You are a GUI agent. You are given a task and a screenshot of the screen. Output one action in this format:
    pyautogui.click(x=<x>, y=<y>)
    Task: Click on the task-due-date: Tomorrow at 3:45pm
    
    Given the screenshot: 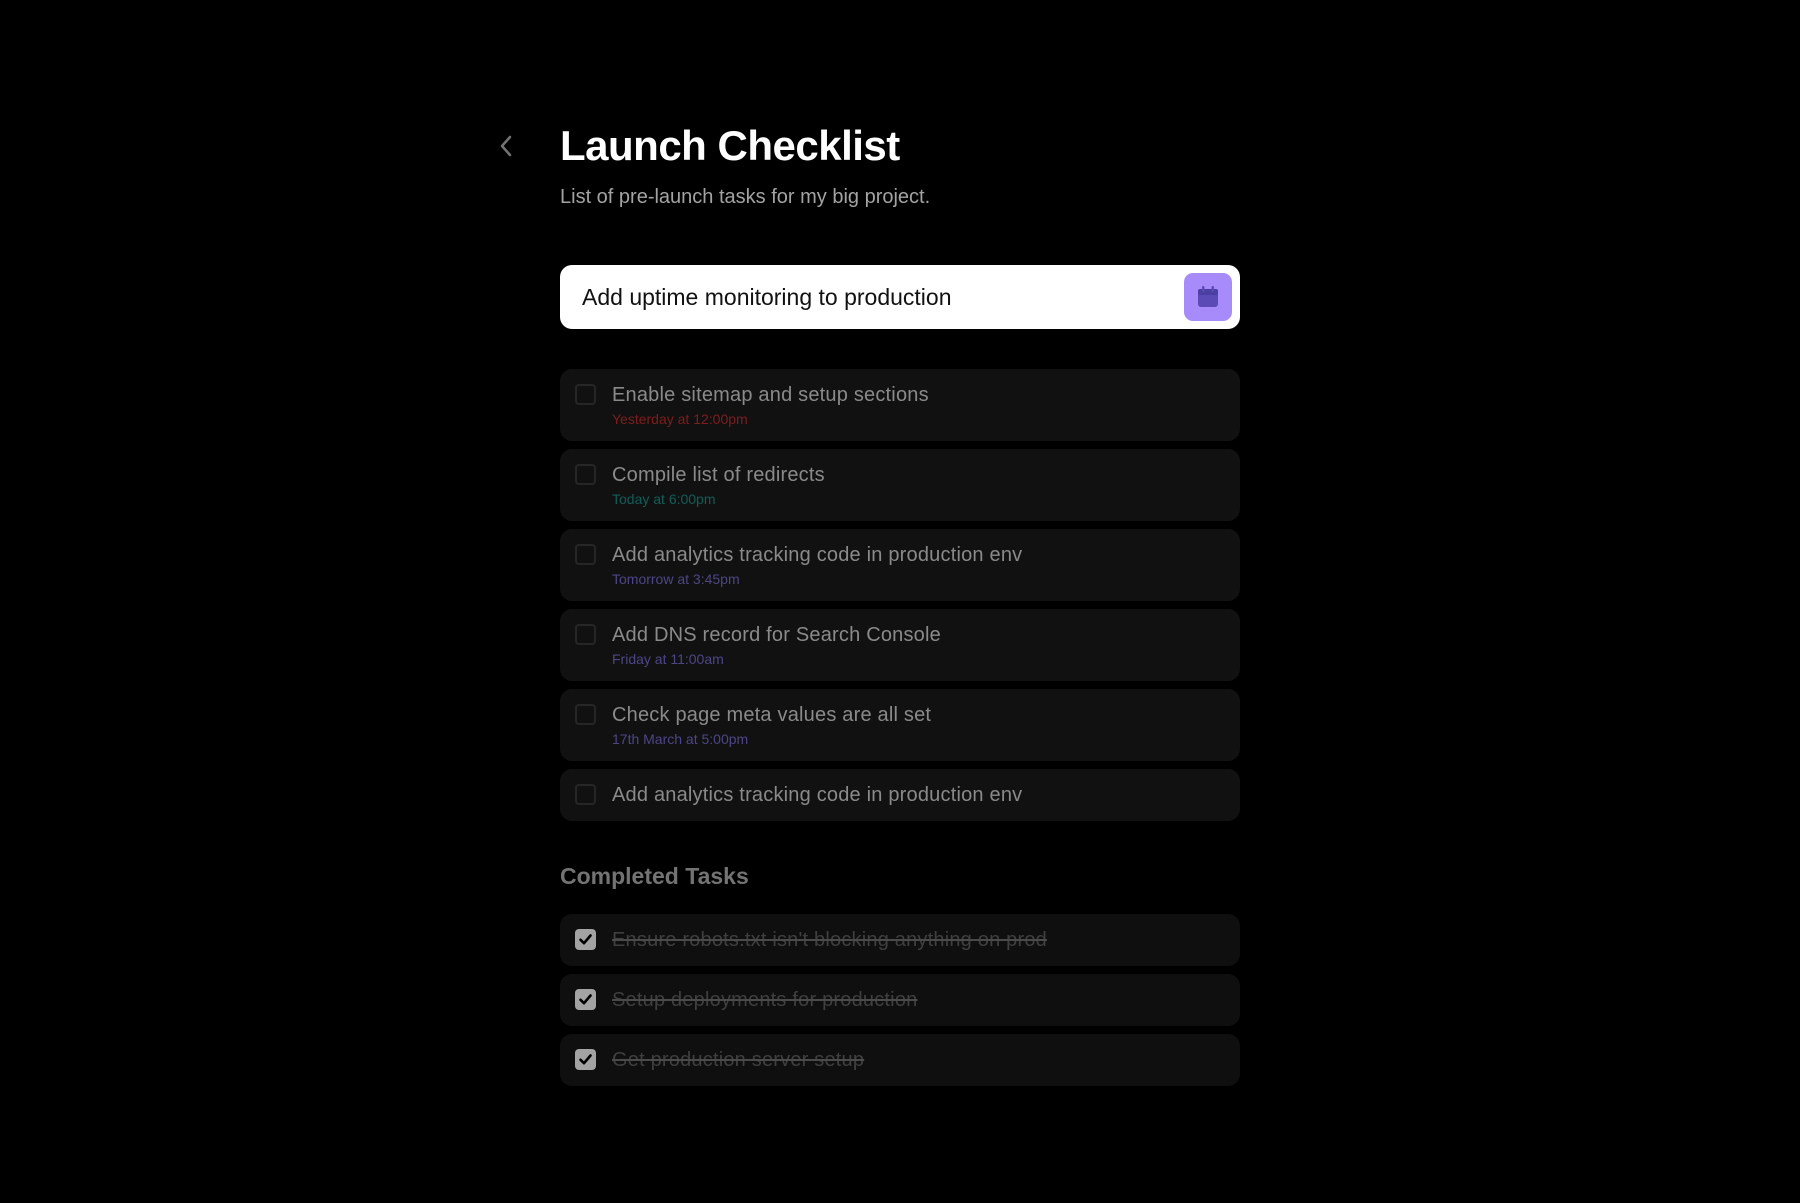 What is the action you would take?
    pyautogui.click(x=676, y=579)
    